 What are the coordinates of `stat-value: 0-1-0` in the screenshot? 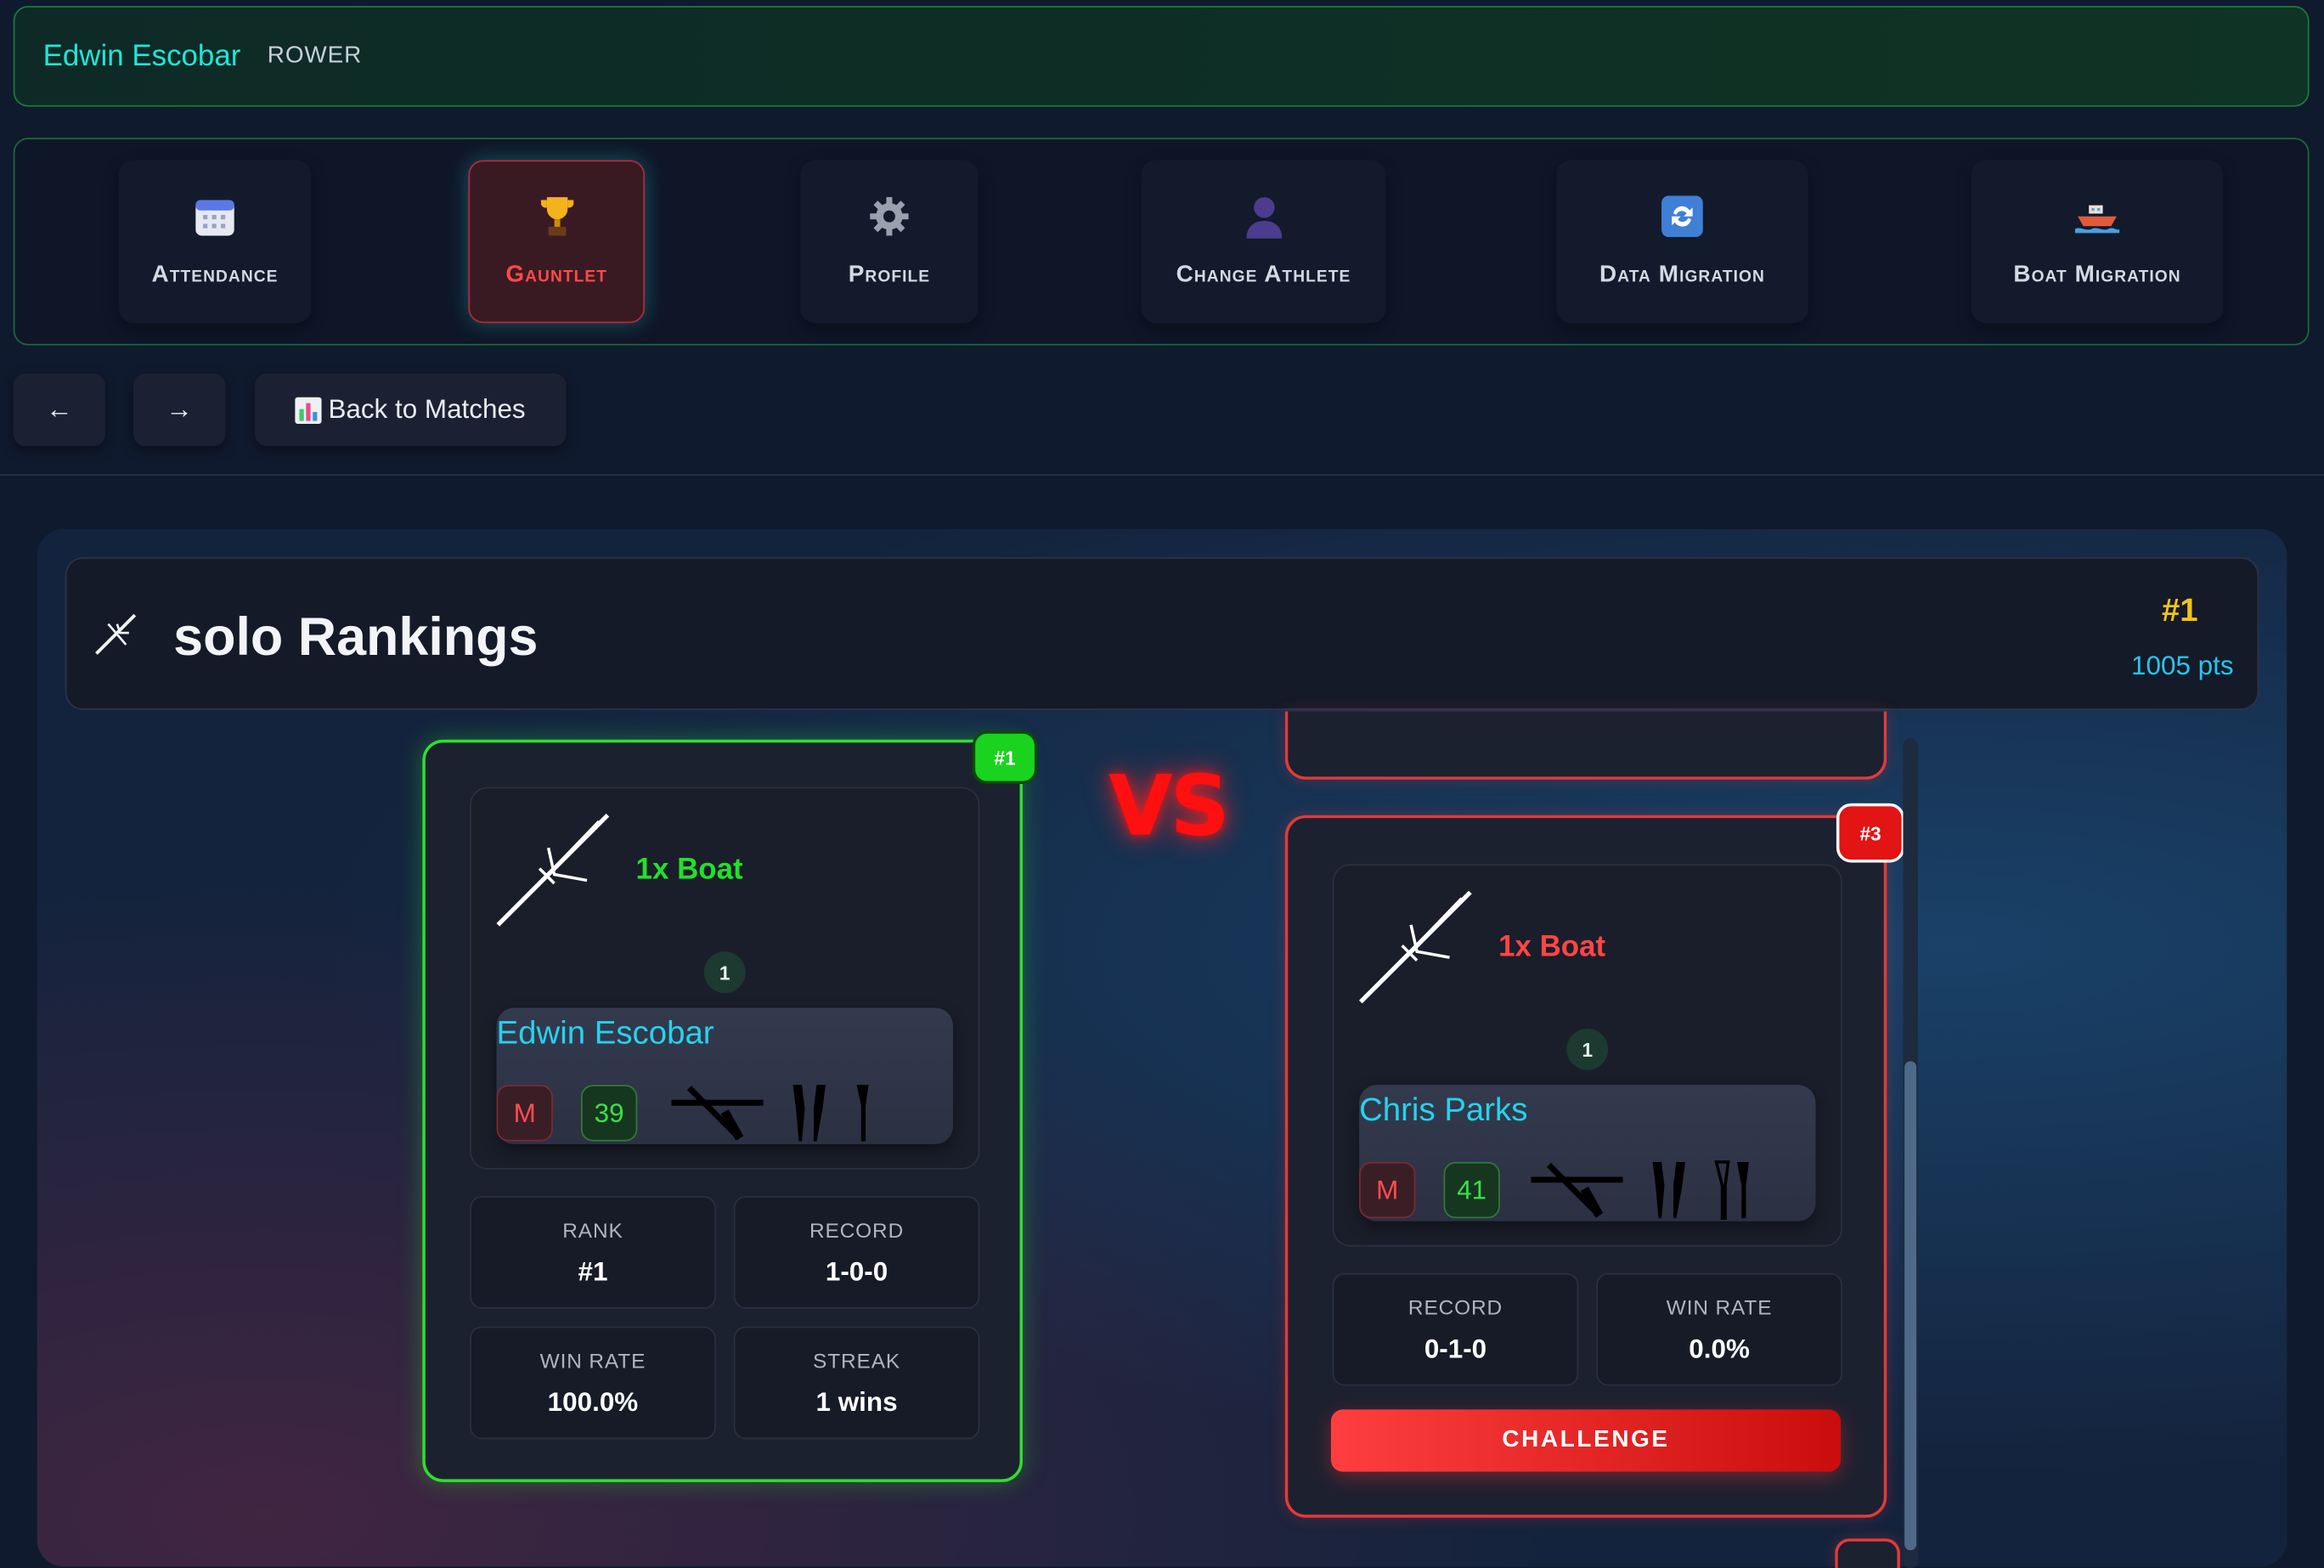 It's located at (1456, 1349).